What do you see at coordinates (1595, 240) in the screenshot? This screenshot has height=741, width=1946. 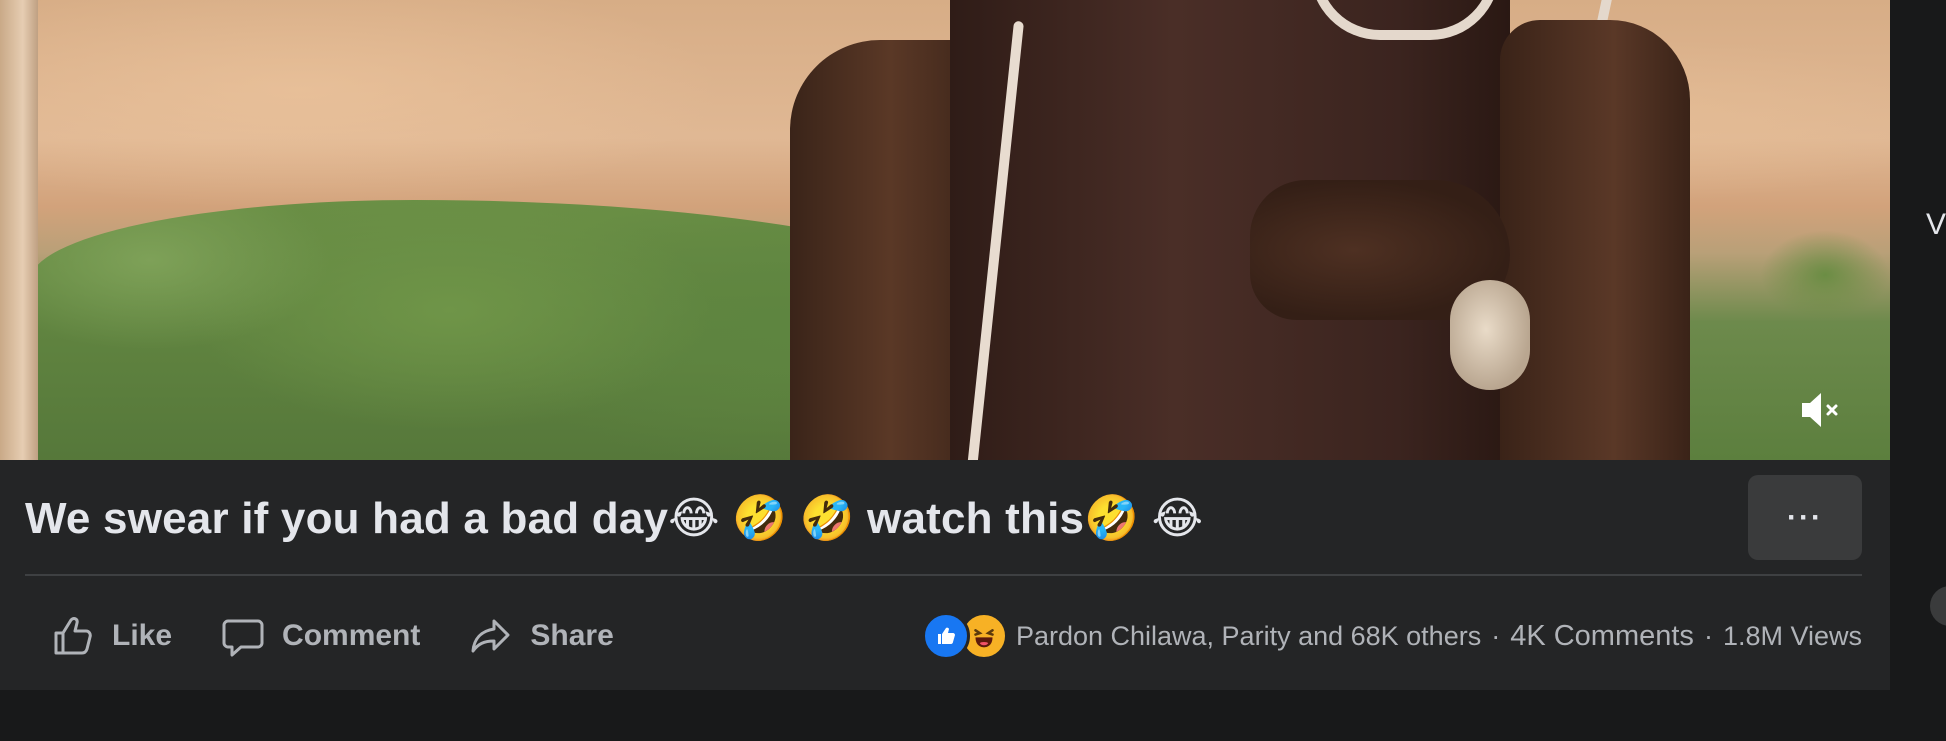 I see `person-arm-right` at bounding box center [1595, 240].